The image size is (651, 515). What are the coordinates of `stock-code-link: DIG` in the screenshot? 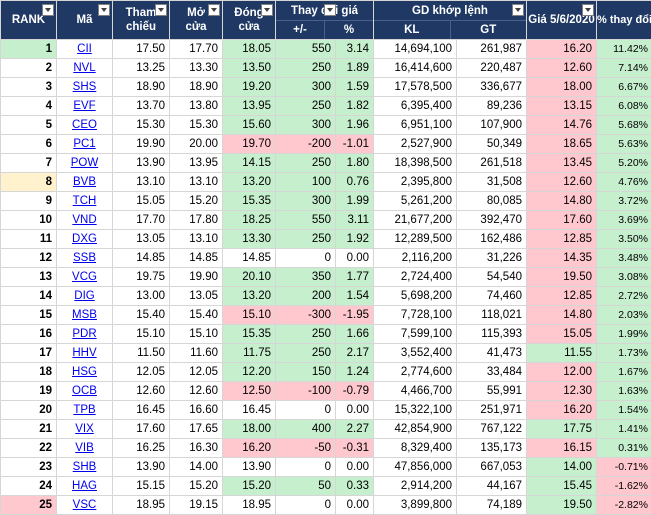 It's located at (85, 296).